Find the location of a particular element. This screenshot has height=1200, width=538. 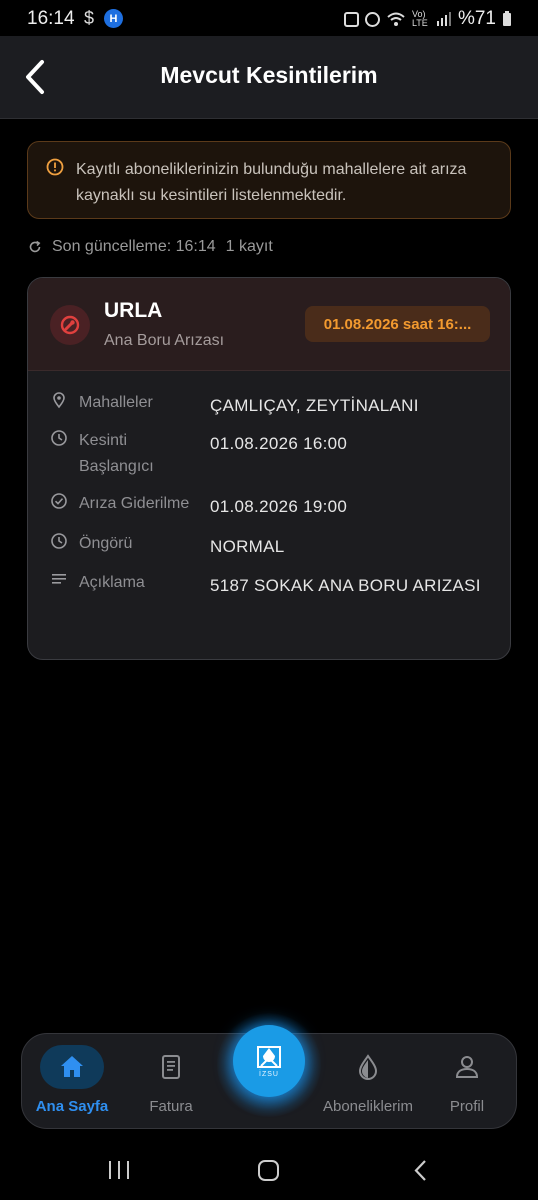

detail-label: Açıklama is located at coordinates (112, 582).